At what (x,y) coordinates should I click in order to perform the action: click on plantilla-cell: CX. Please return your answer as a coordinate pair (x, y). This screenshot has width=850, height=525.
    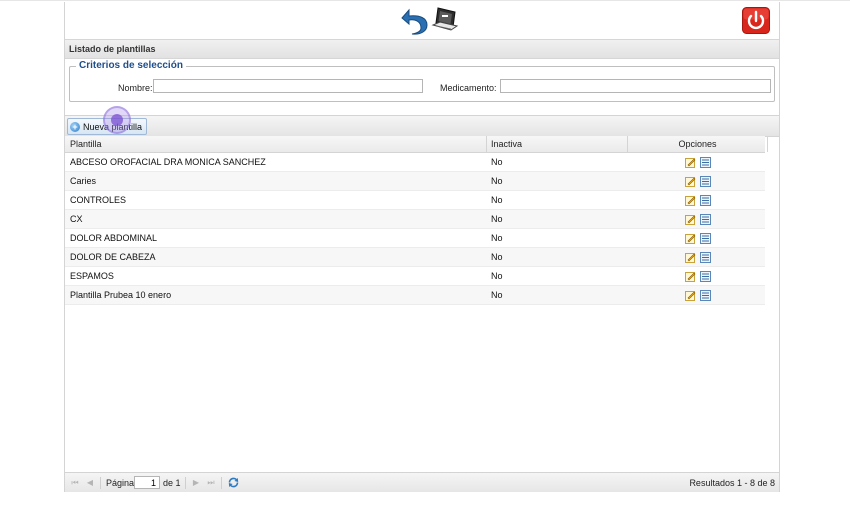
    Looking at the image, I should click on (76, 219).